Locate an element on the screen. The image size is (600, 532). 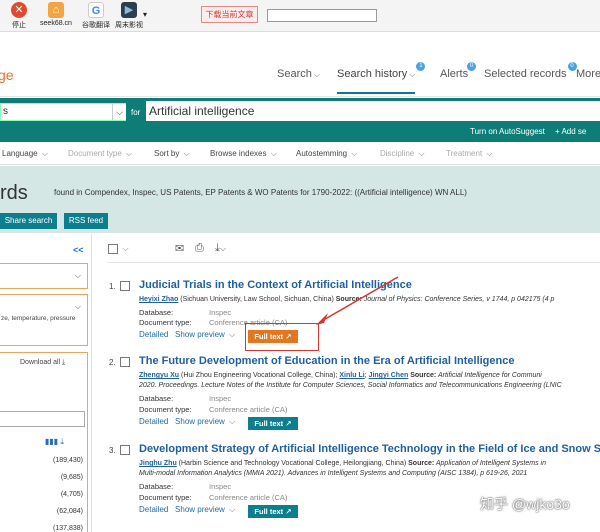
search-field-select: s is located at coordinates (63, 112).